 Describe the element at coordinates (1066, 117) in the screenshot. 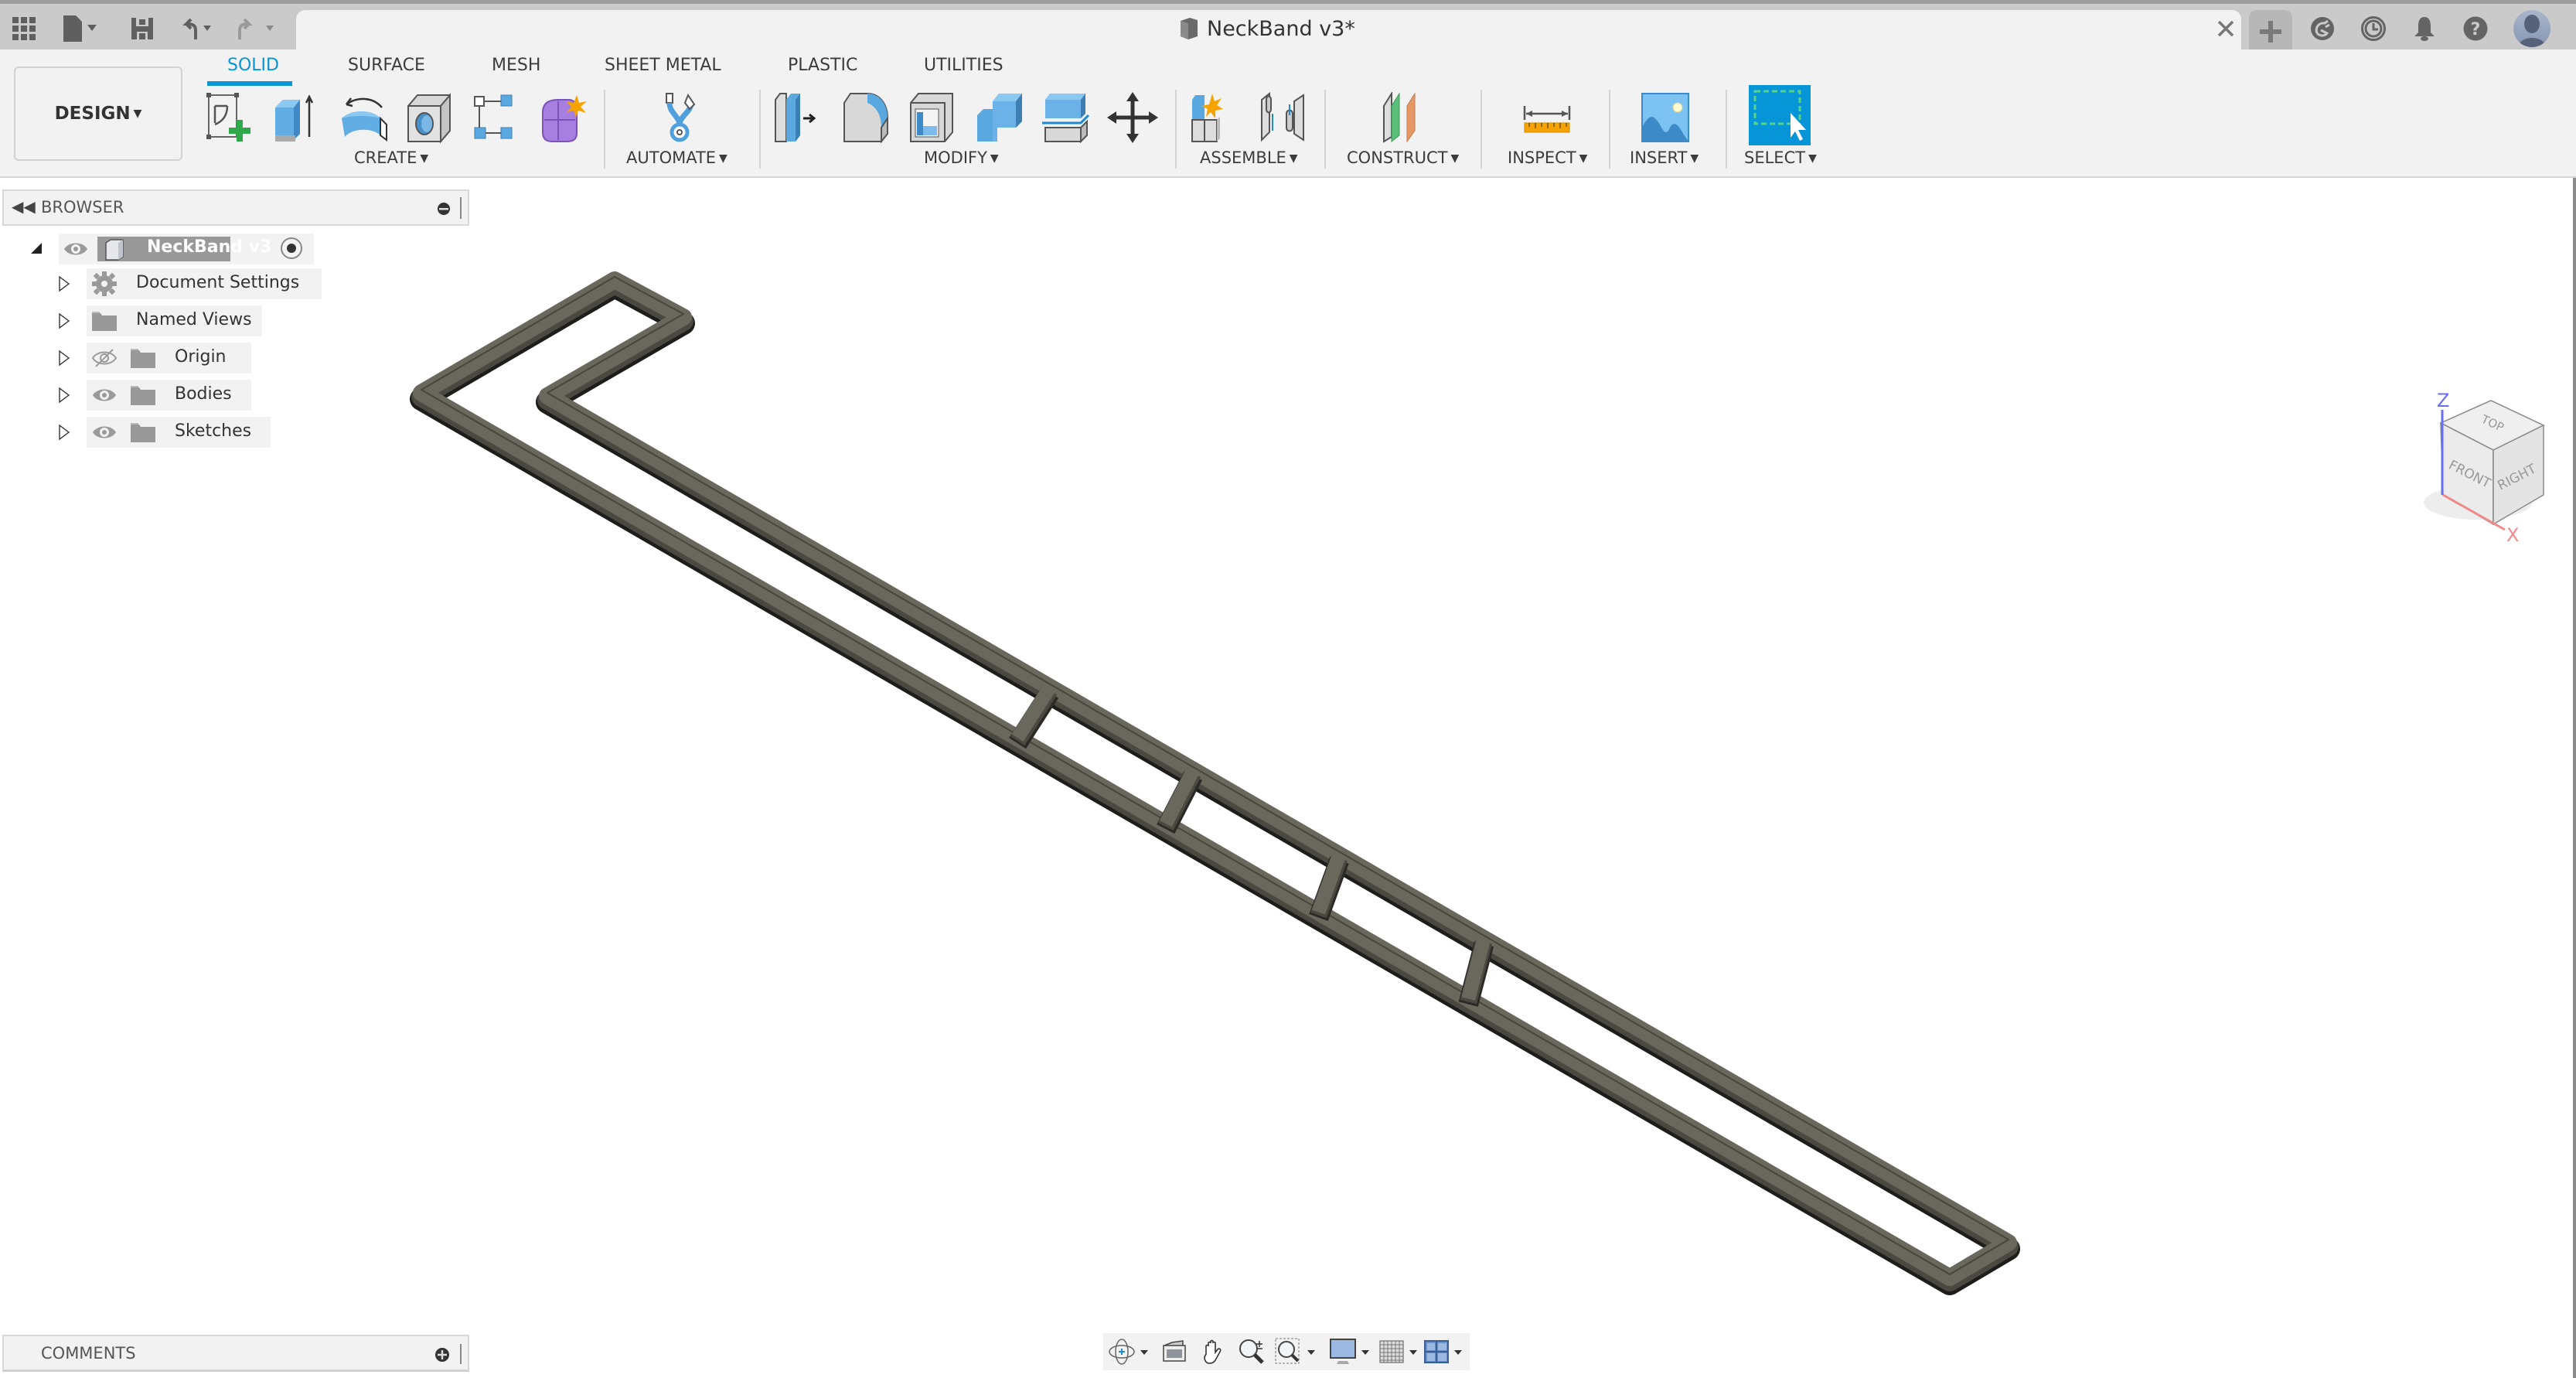

I see `split-body-icon` at that location.